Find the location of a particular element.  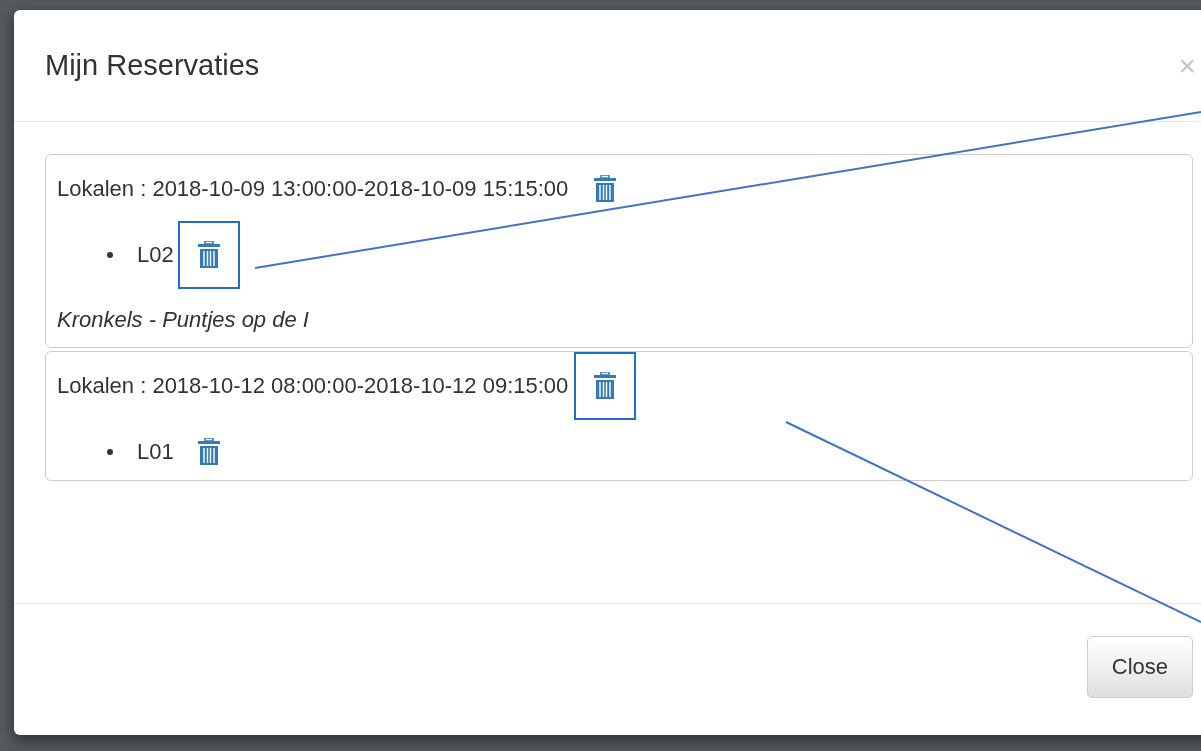

reservation-heading: Lokalen : 2018-10-12 08:00:00-2018-10-12 09:15:00 is located at coordinates (313, 386).